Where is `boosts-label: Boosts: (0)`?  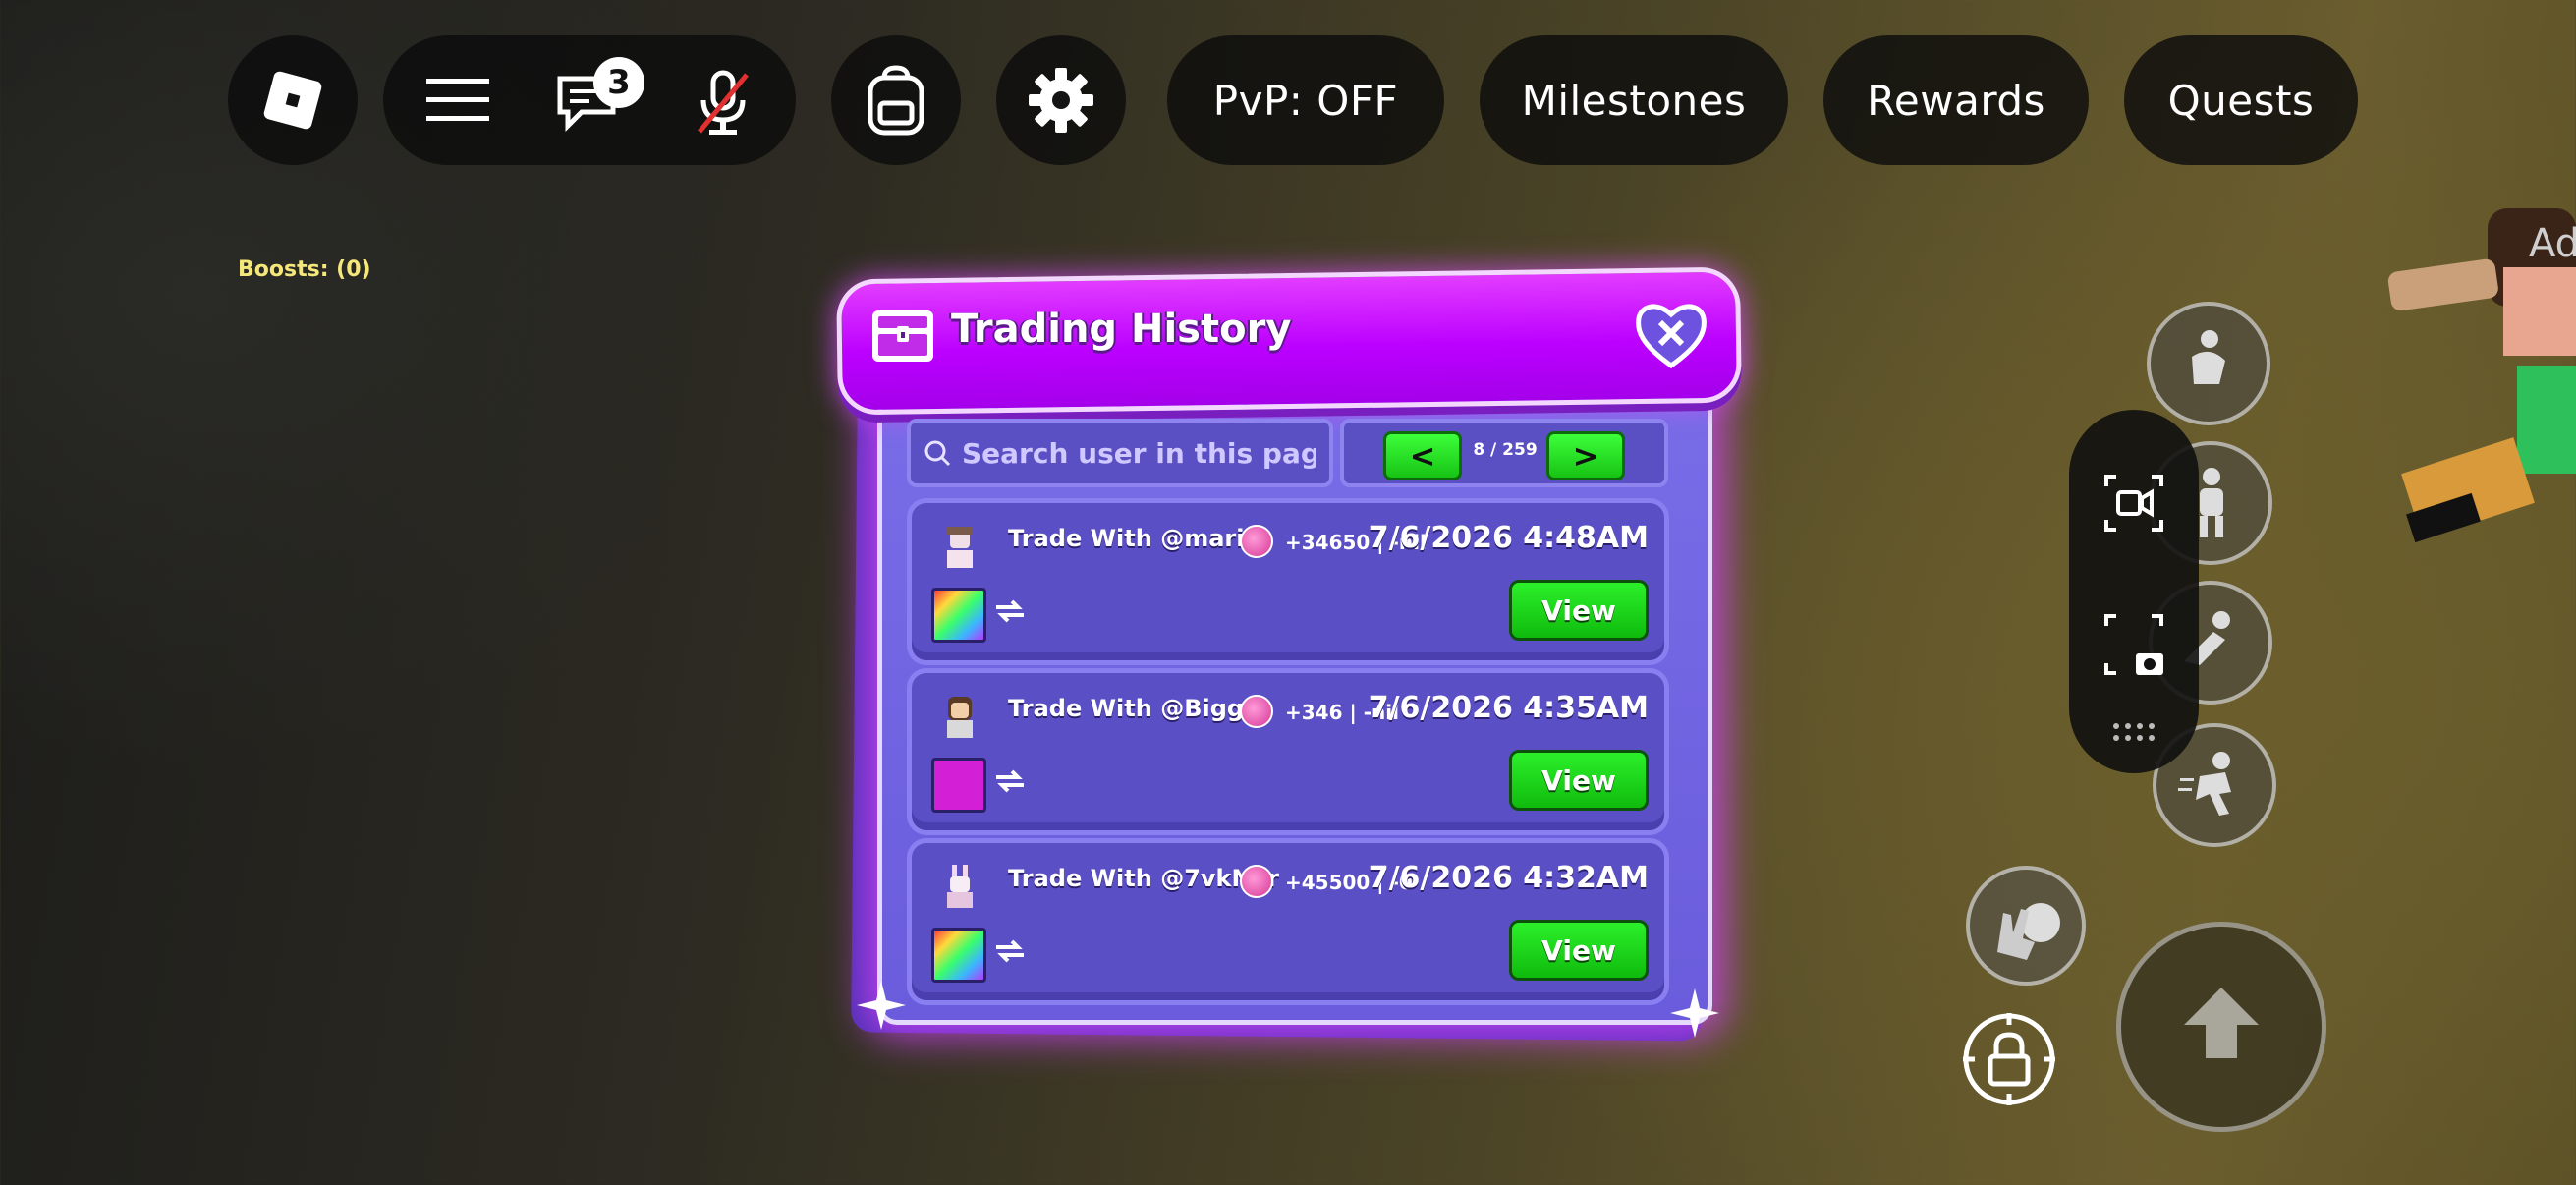
boosts-label: Boosts: (0) is located at coordinates (304, 269).